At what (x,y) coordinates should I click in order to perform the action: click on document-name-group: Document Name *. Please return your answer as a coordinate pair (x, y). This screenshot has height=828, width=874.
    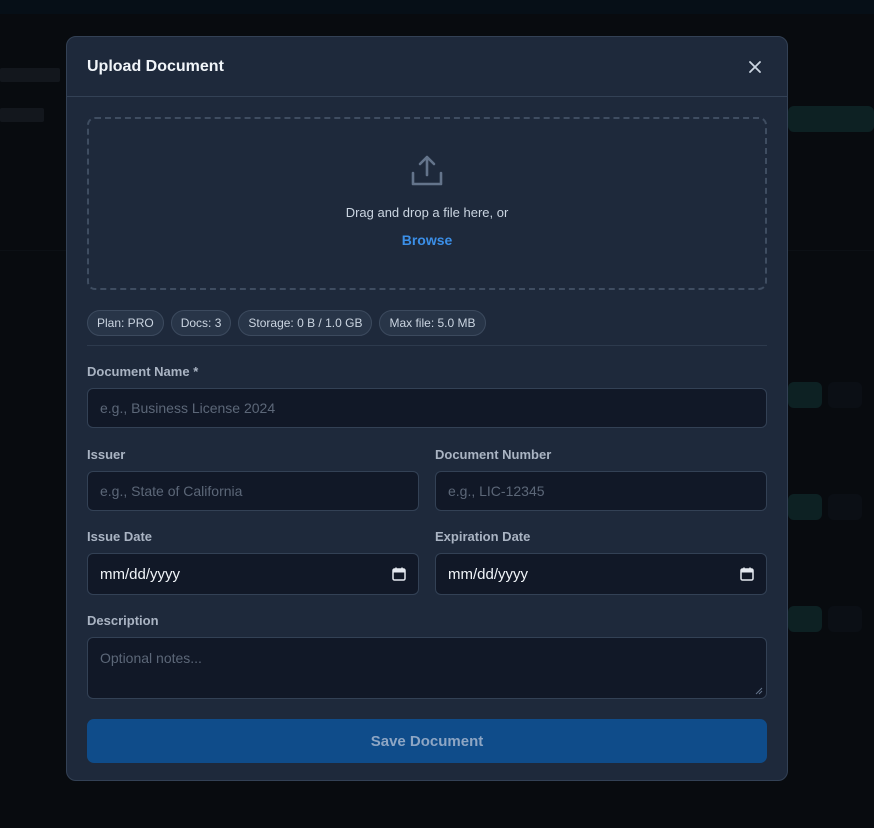
    Looking at the image, I should click on (427, 396).